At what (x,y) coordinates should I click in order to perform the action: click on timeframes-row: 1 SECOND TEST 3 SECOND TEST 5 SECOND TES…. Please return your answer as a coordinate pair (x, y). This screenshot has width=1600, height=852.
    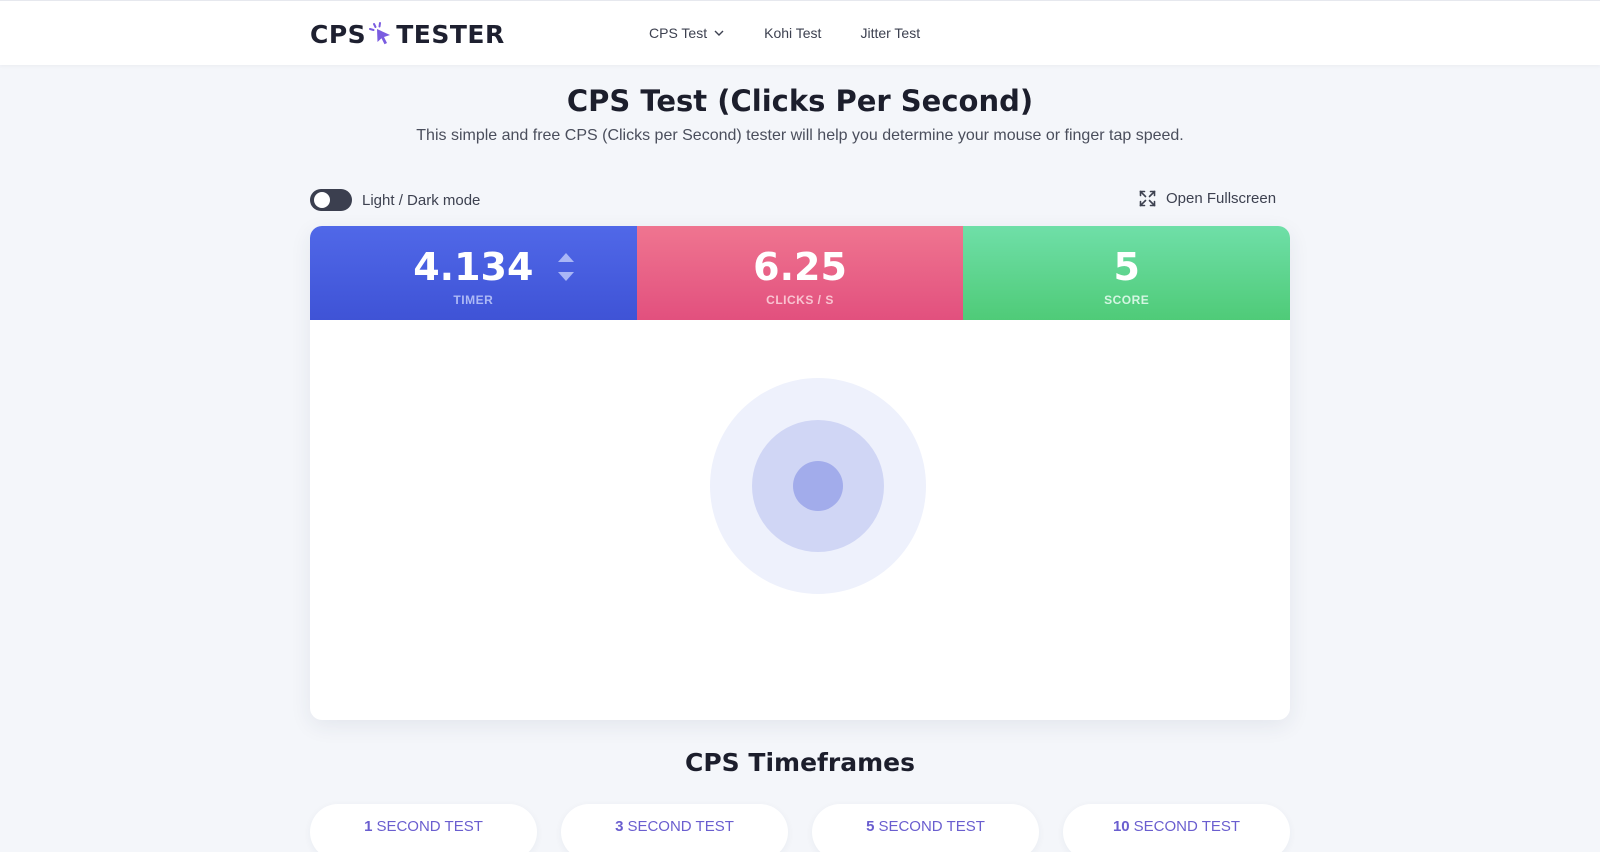
    Looking at the image, I should click on (800, 828).